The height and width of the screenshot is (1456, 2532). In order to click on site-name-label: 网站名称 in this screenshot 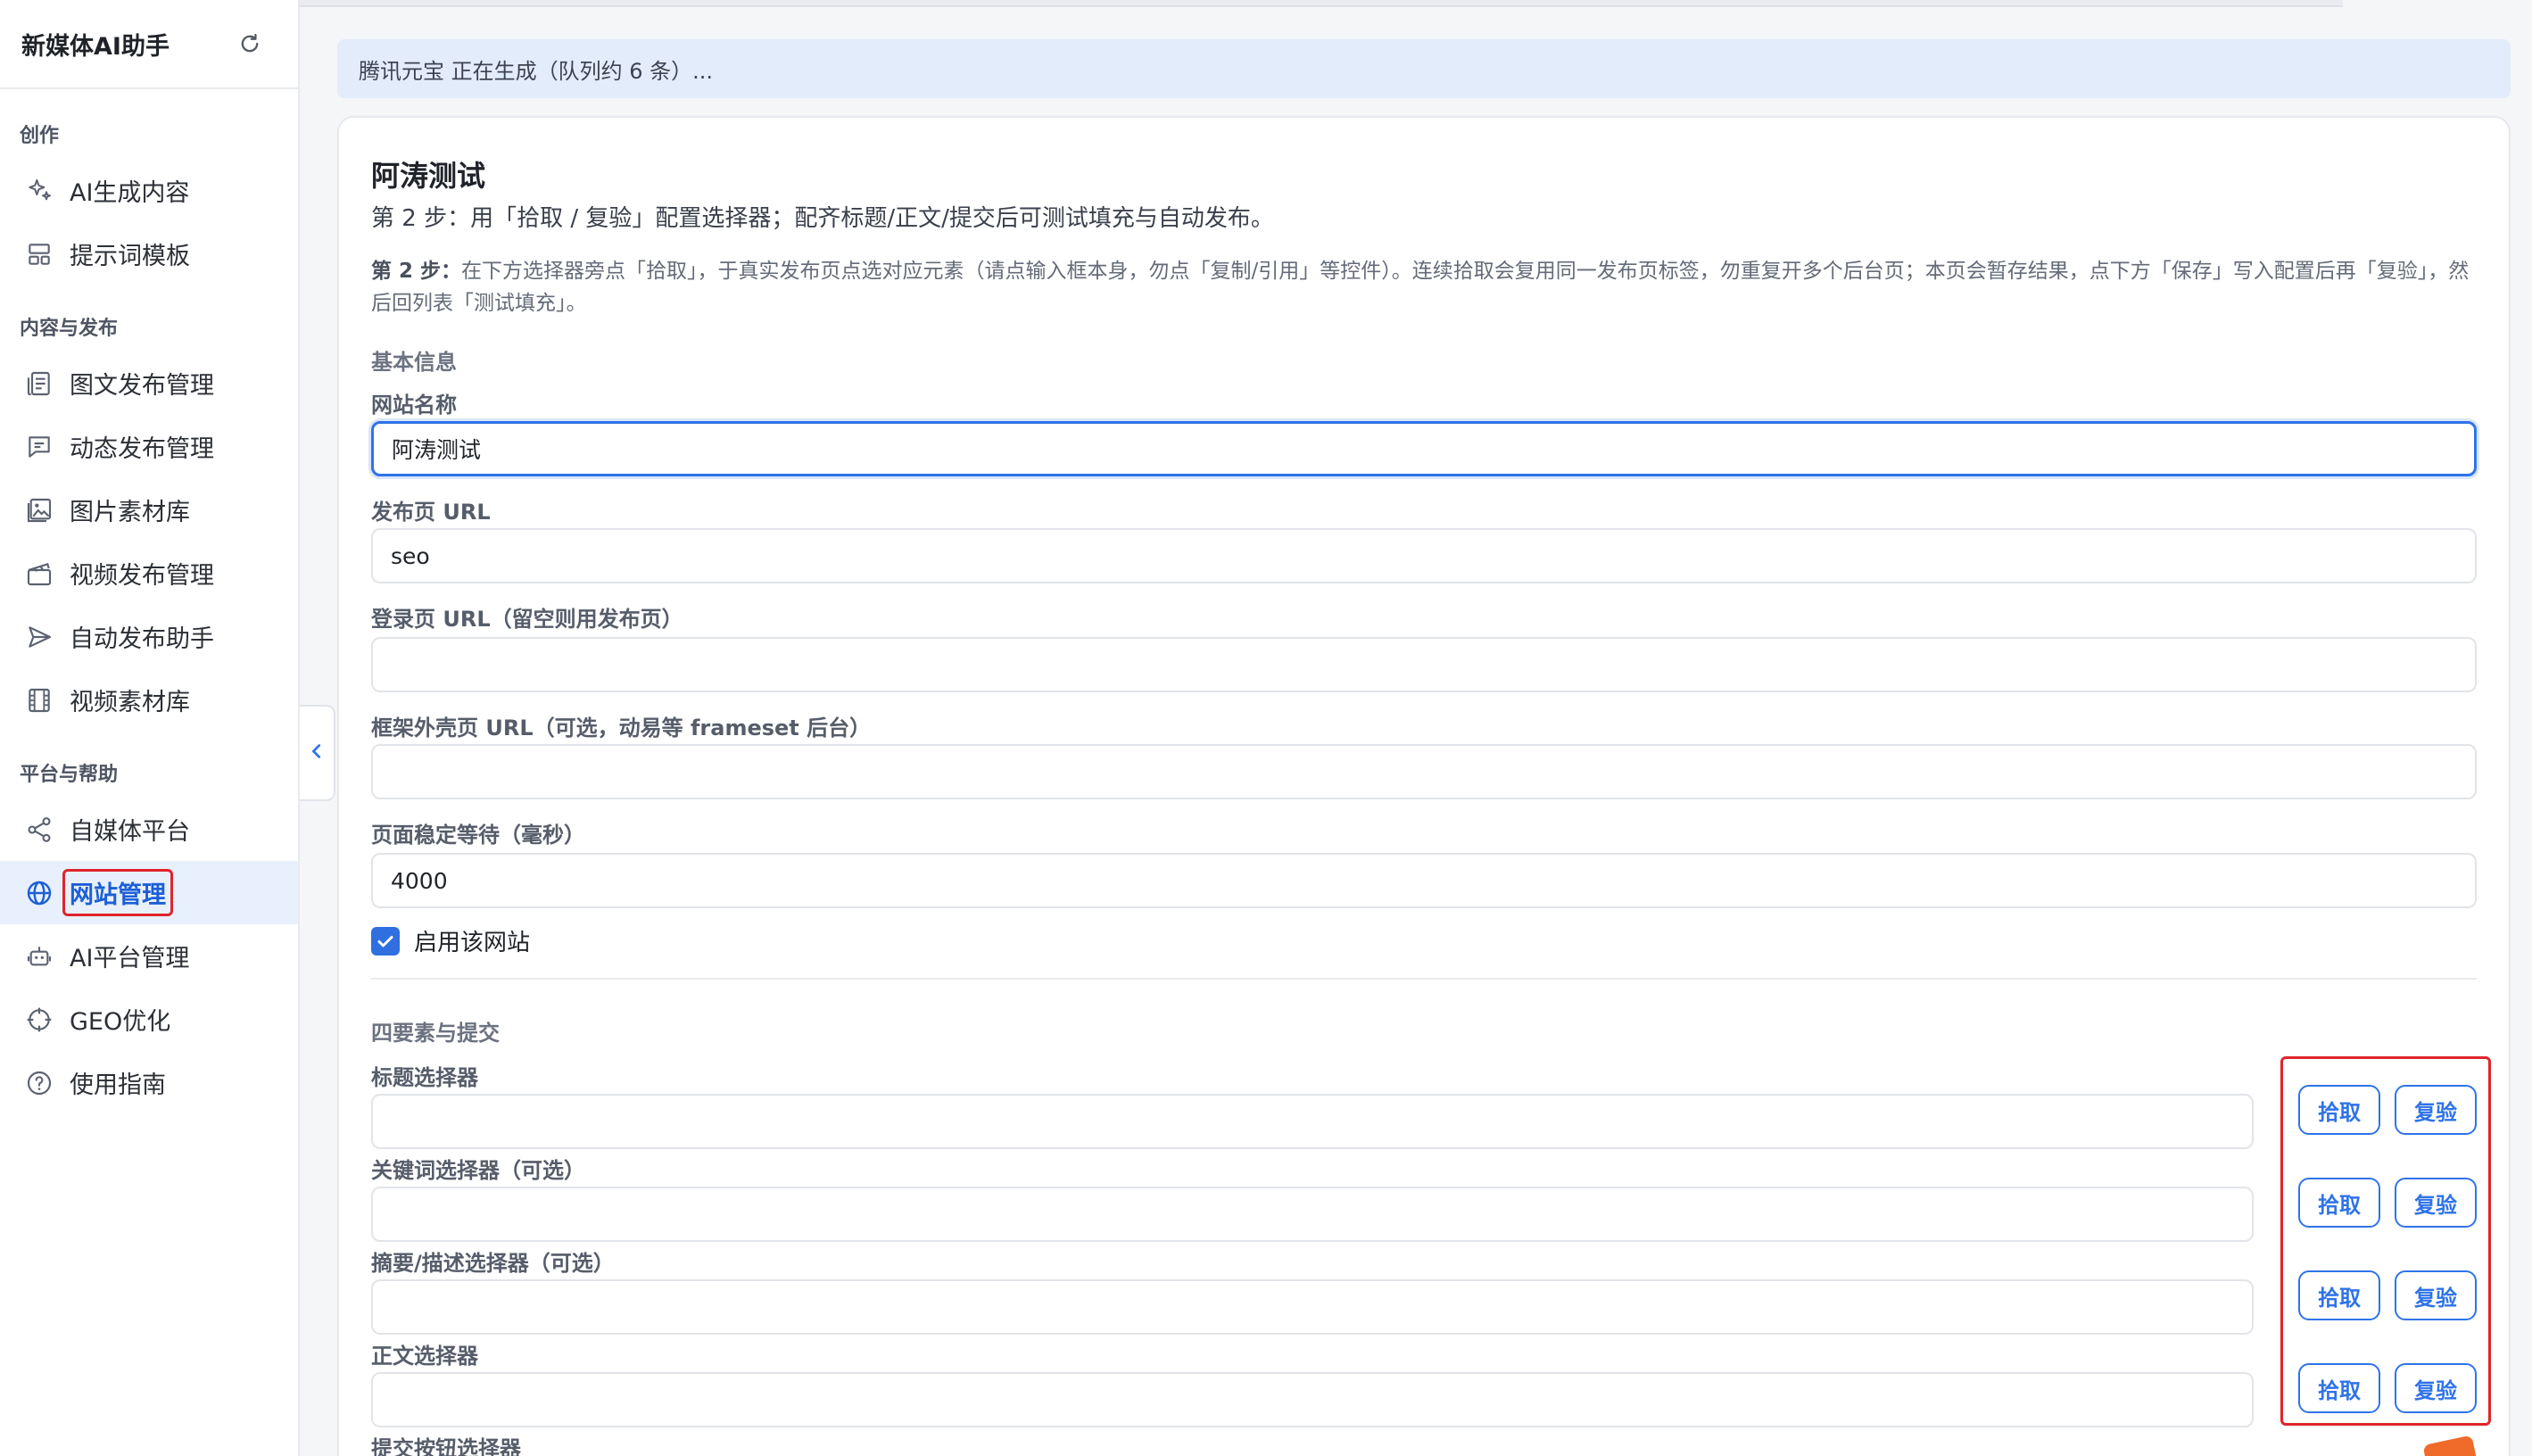, I will do `click(414, 405)`.